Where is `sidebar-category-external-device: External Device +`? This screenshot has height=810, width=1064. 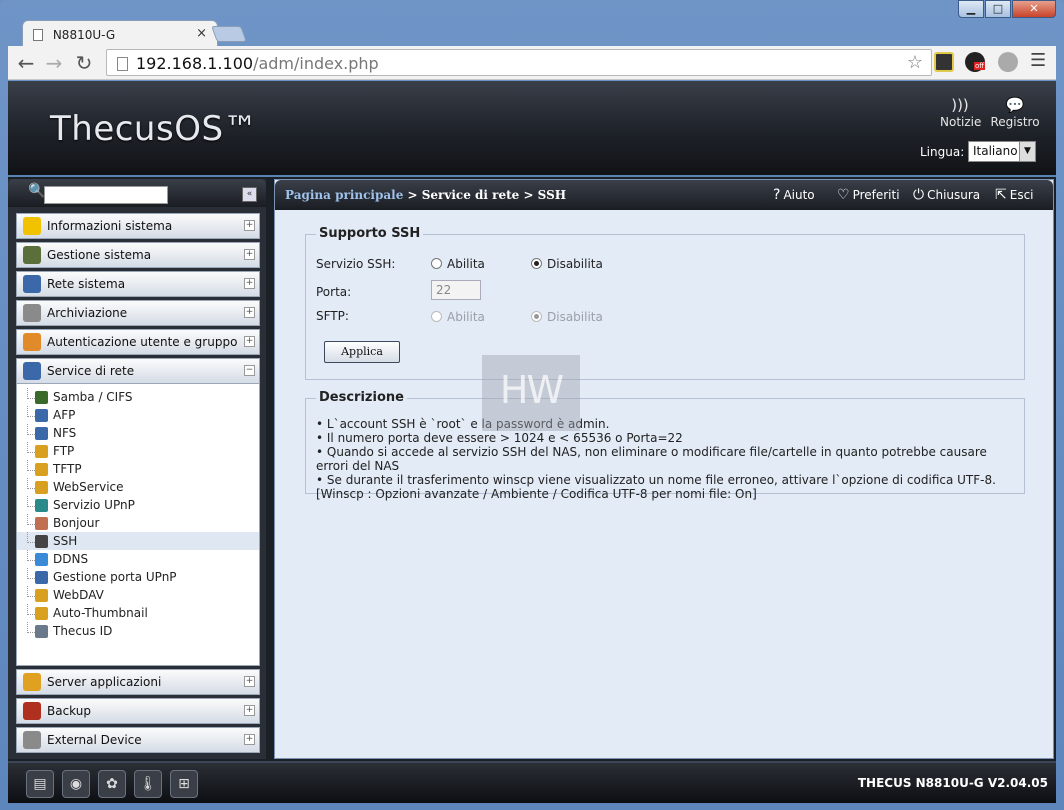
sidebar-category-external-device: External Device + is located at coordinates (138, 740).